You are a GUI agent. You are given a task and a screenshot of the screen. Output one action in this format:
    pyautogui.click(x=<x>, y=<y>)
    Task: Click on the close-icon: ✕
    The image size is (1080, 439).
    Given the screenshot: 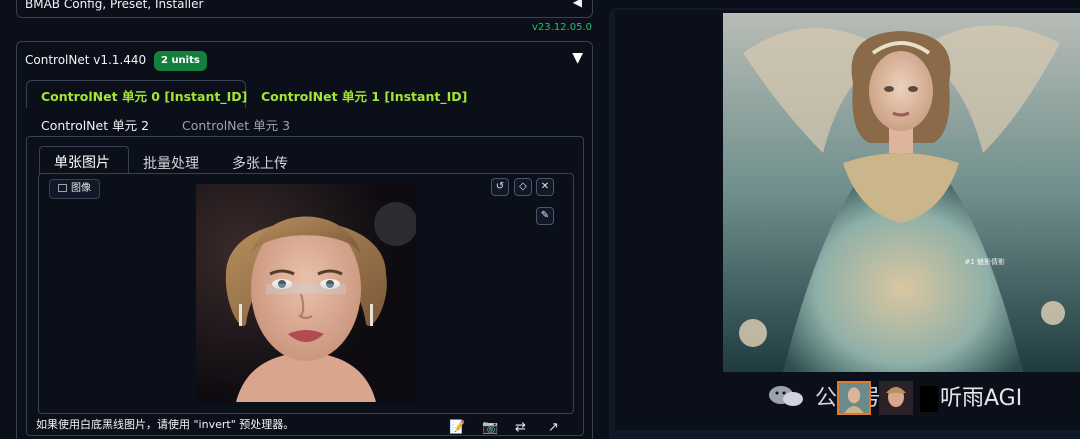 What is the action you would take?
    pyautogui.click(x=545, y=187)
    